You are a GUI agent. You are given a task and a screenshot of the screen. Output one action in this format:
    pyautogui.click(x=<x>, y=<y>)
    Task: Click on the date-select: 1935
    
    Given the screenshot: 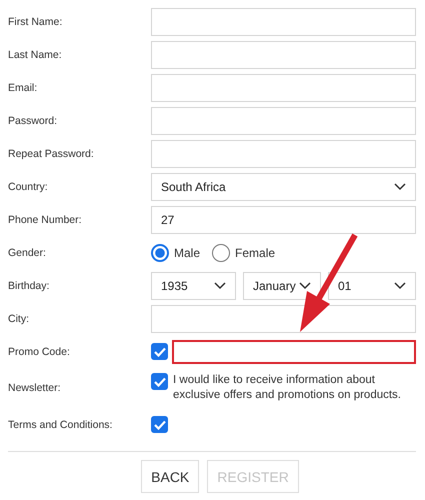 What is the action you would take?
    pyautogui.click(x=193, y=286)
    